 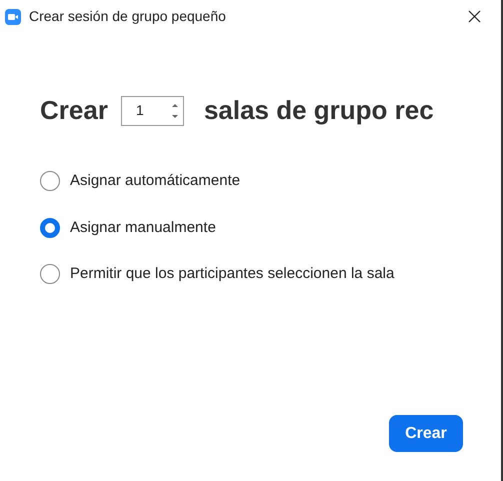 What do you see at coordinates (319, 110) in the screenshot?
I see `heading-text: salas de grupo rec` at bounding box center [319, 110].